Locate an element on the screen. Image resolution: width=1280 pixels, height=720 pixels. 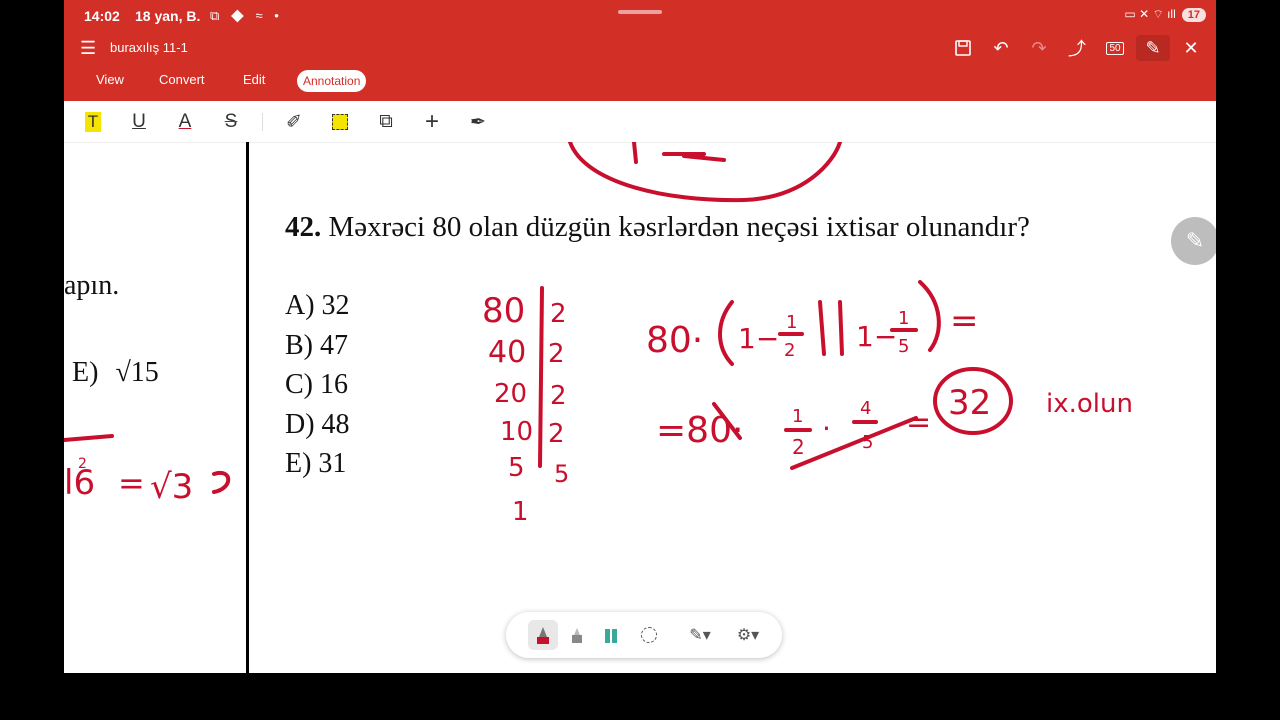
pencil-icon: ✎ is located at coordinates (1195, 240).